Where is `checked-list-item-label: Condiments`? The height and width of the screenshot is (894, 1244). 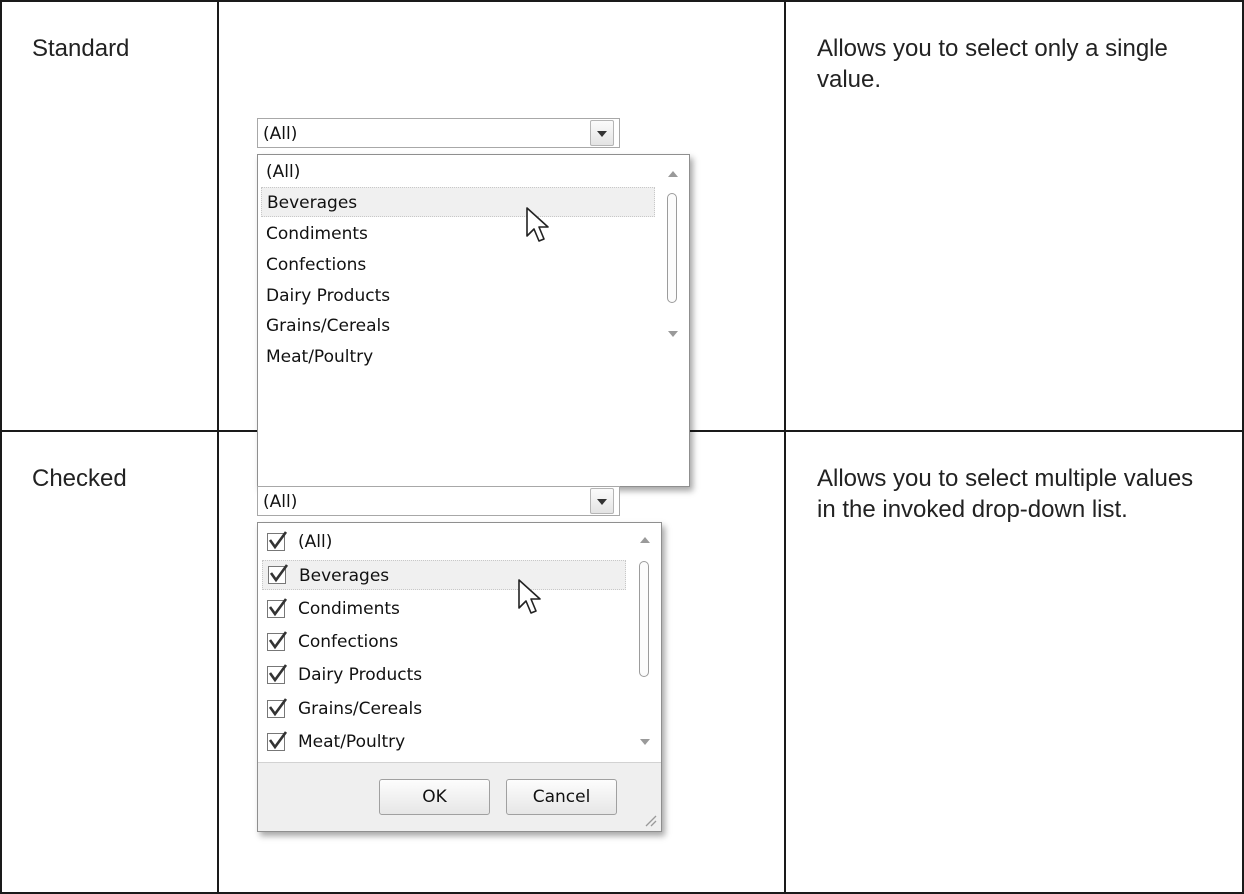 checked-list-item-label: Condiments is located at coordinates (349, 609).